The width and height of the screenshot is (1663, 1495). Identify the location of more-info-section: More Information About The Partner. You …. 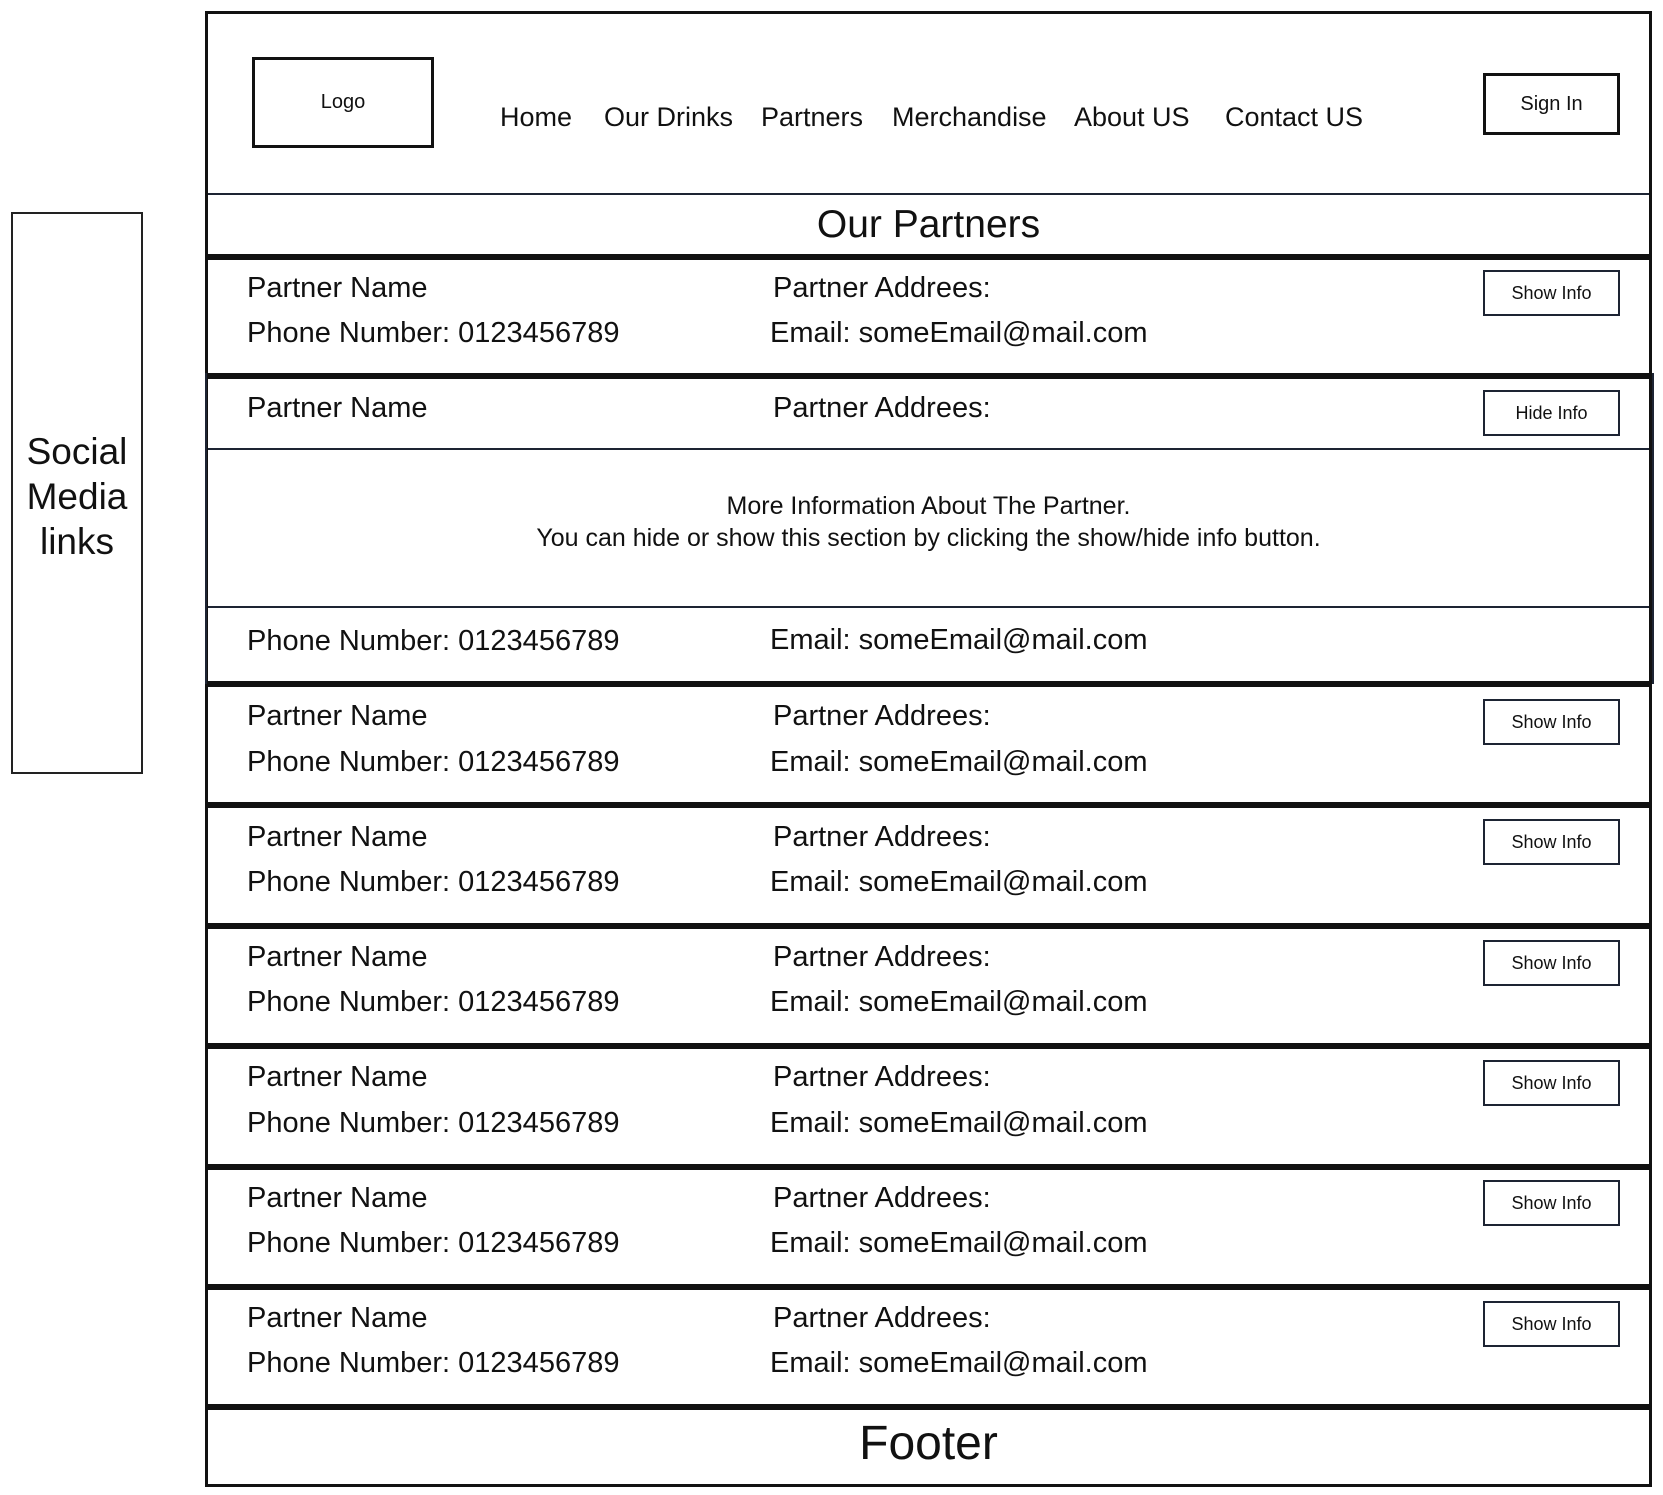
(928, 528).